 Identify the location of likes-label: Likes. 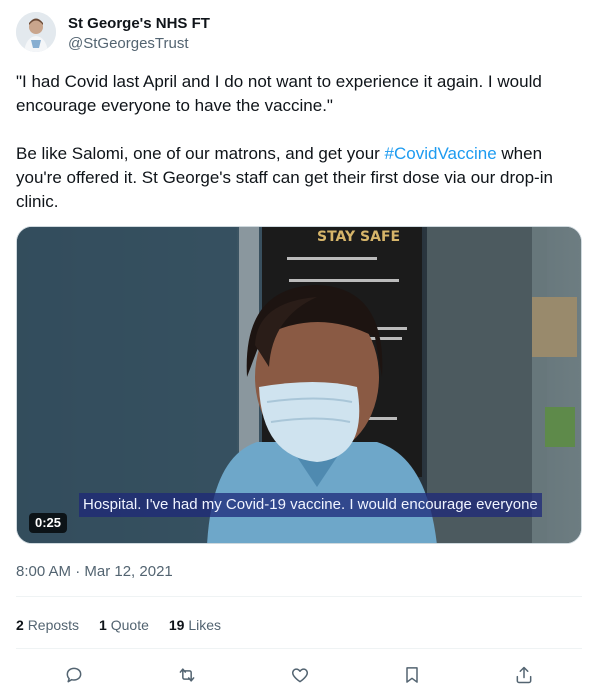
(205, 625).